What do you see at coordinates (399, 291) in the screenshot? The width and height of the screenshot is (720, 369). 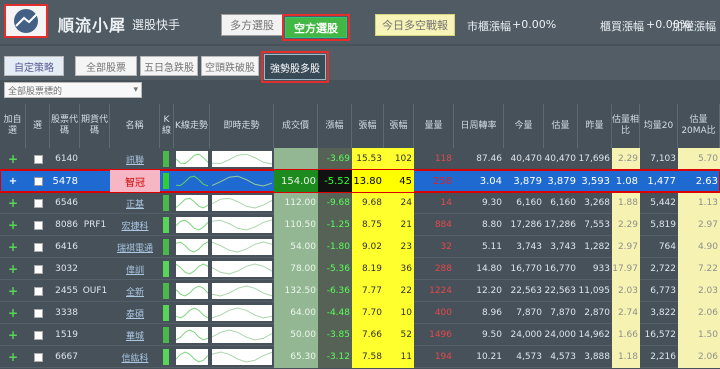 I see `range-2: 22` at bounding box center [399, 291].